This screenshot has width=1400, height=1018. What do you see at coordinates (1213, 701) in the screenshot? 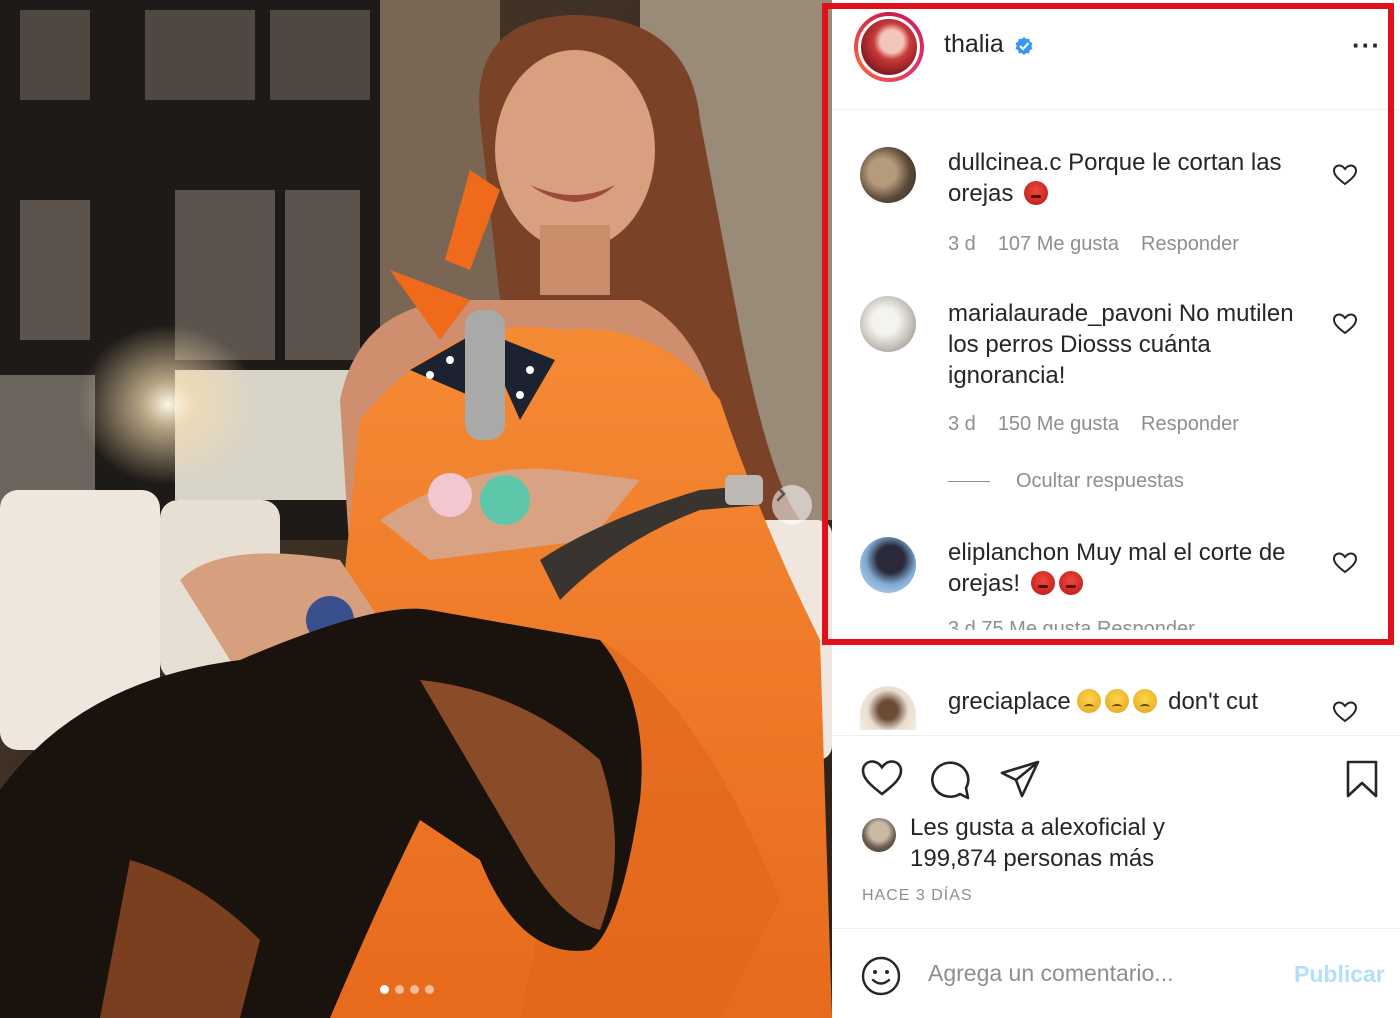
I see `comment-body: don't cut` at bounding box center [1213, 701].